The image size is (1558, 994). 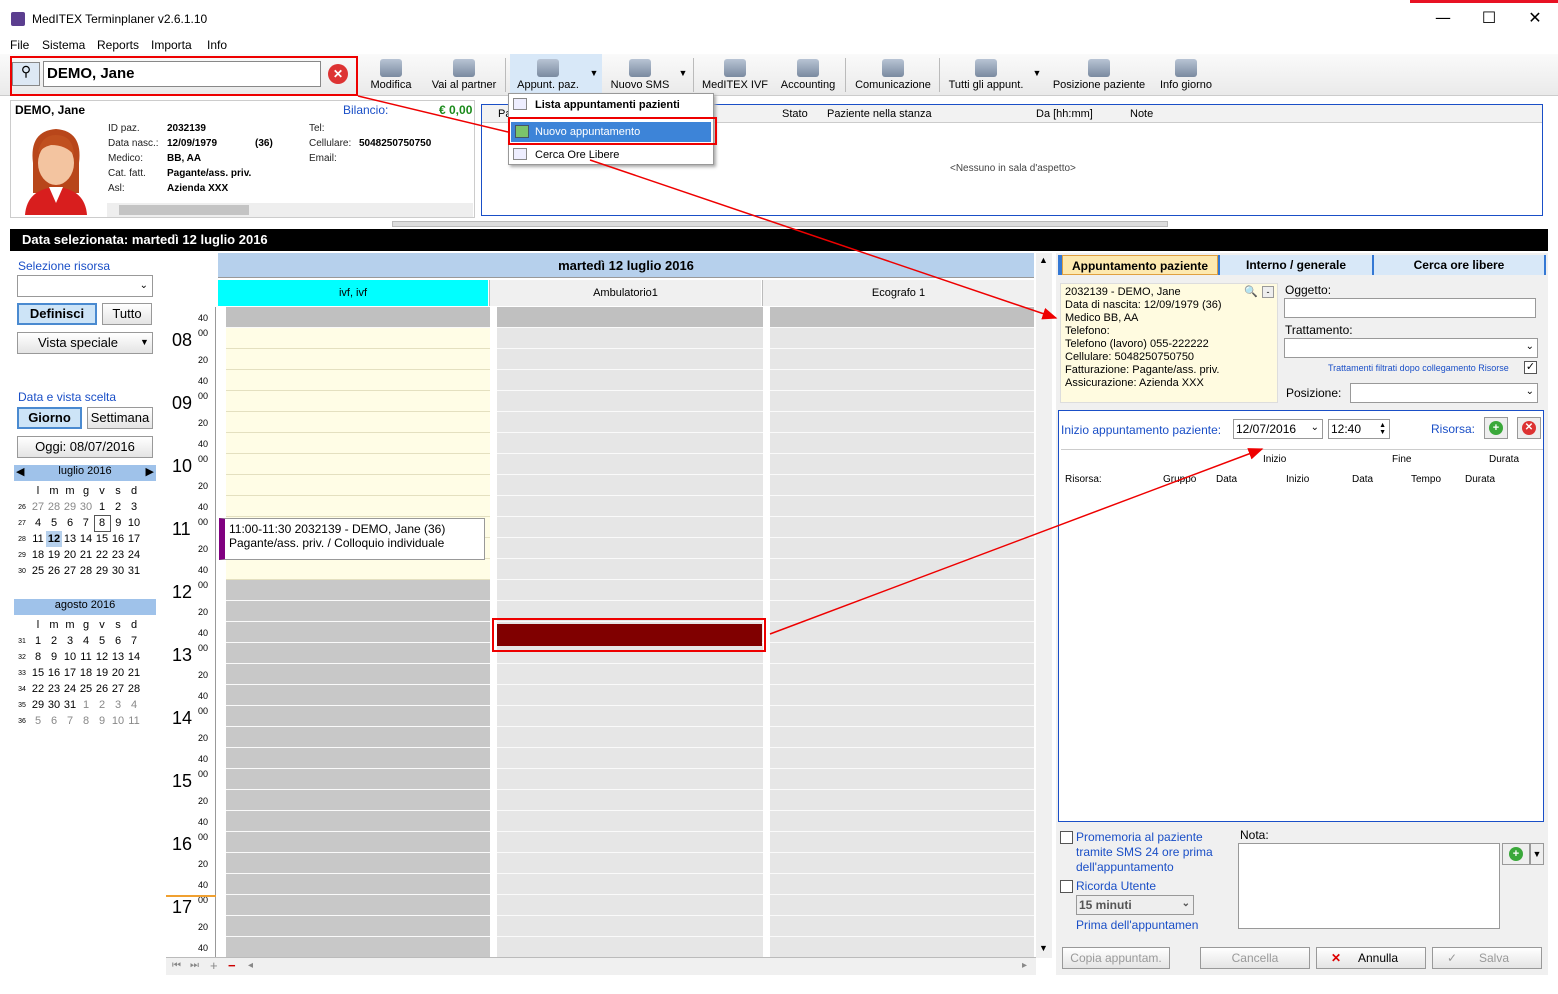 What do you see at coordinates (118, 45) in the screenshot?
I see `menu-reports: Reports` at bounding box center [118, 45].